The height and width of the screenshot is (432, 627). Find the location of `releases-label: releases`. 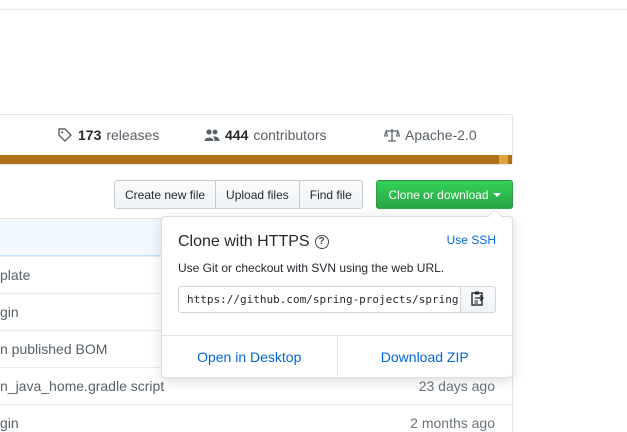

releases-label: releases is located at coordinates (133, 135).